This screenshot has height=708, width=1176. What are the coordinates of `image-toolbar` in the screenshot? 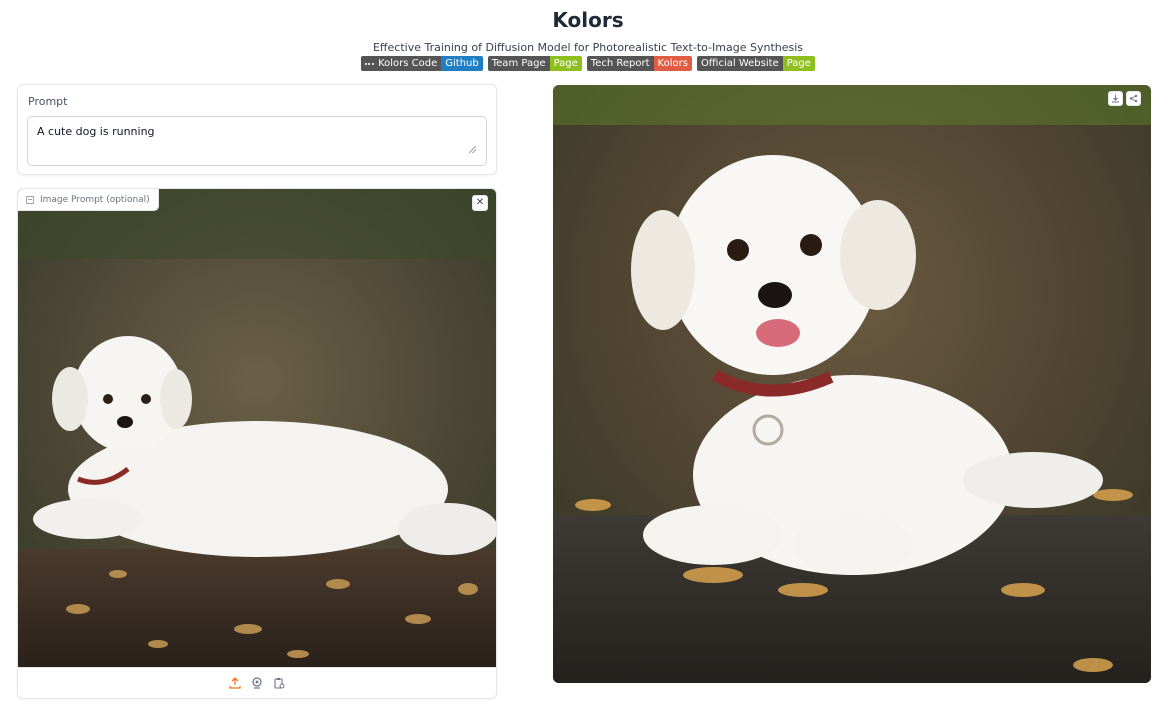 It's located at (257, 682).